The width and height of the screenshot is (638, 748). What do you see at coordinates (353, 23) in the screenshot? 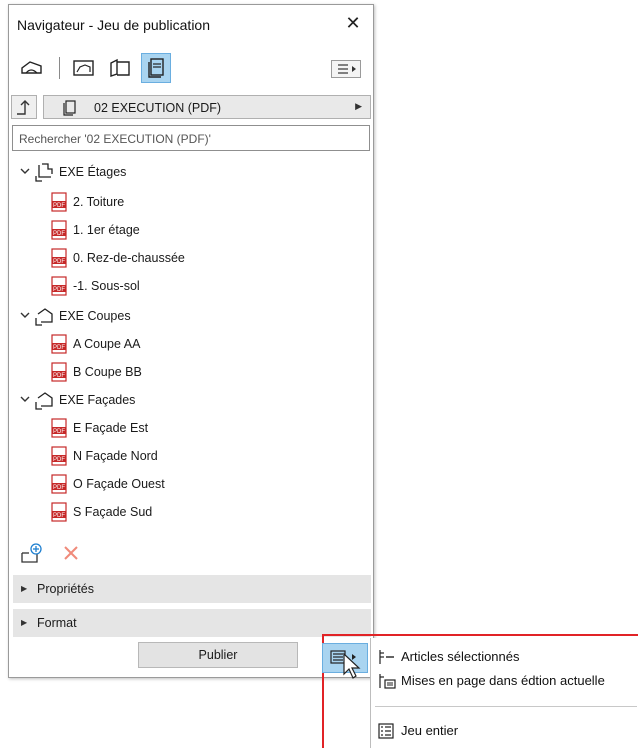
I see `close-button: ✕` at bounding box center [353, 23].